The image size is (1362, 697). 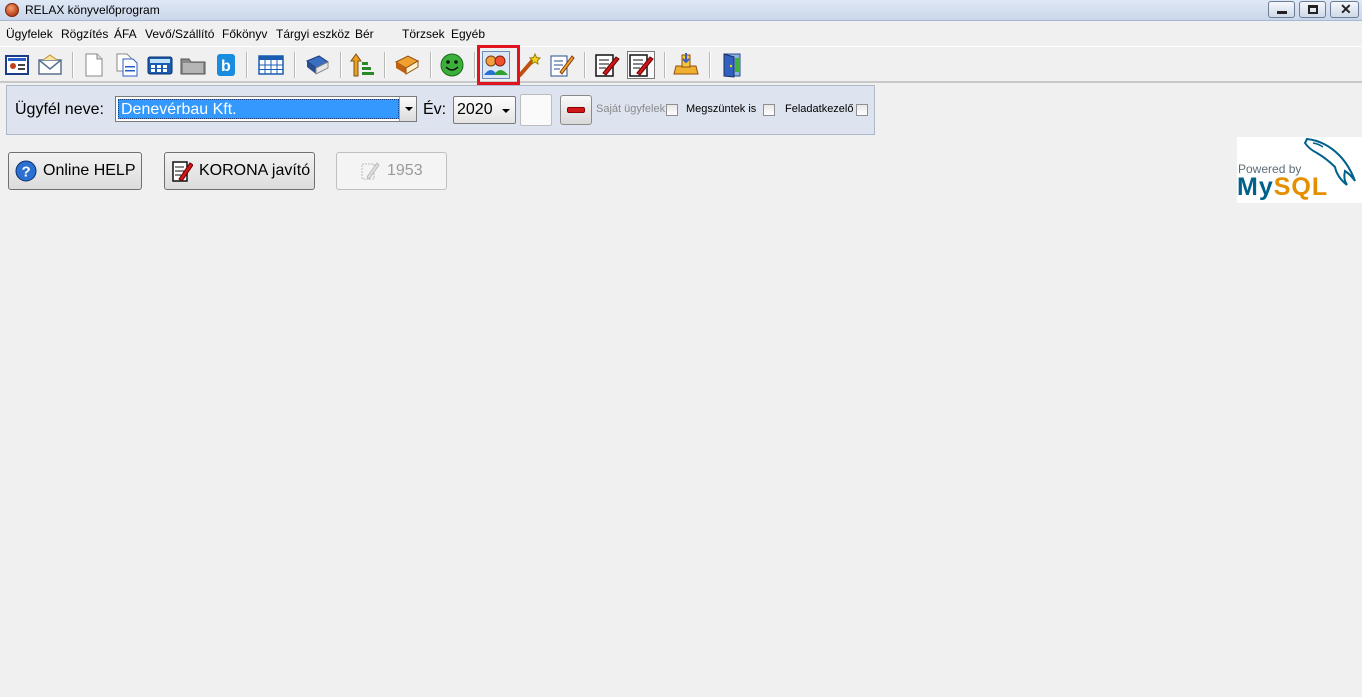 I want to click on book-icon, so click(x=317, y=65).